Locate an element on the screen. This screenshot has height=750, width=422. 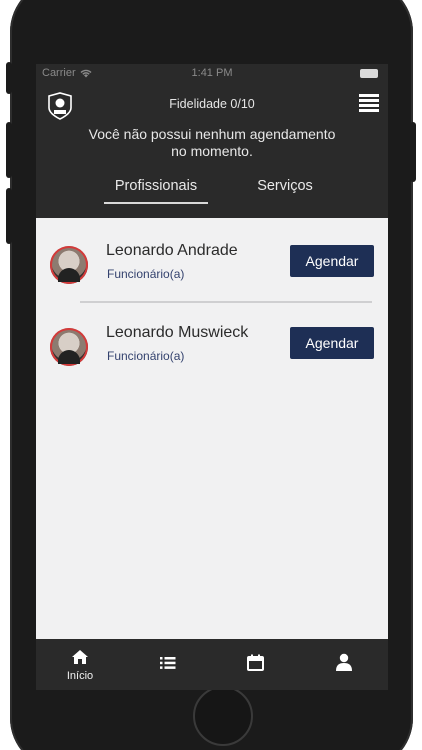
nav-list is located at coordinates (168, 664).